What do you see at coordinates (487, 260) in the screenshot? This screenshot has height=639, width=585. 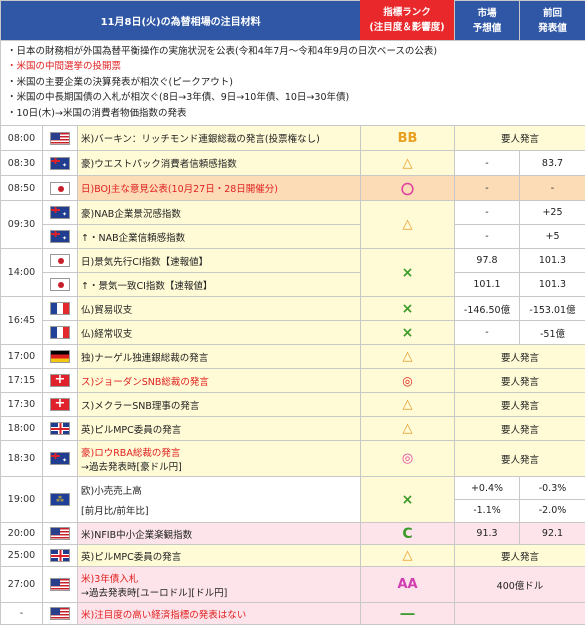 I see `forecast-cell: 97.8` at bounding box center [487, 260].